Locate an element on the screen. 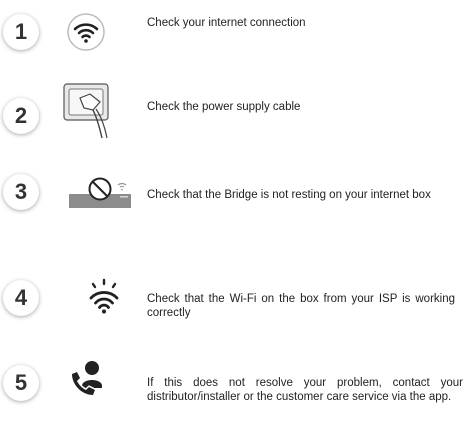 The height and width of the screenshot is (426, 466). step-number: 3 is located at coordinates (21, 192).